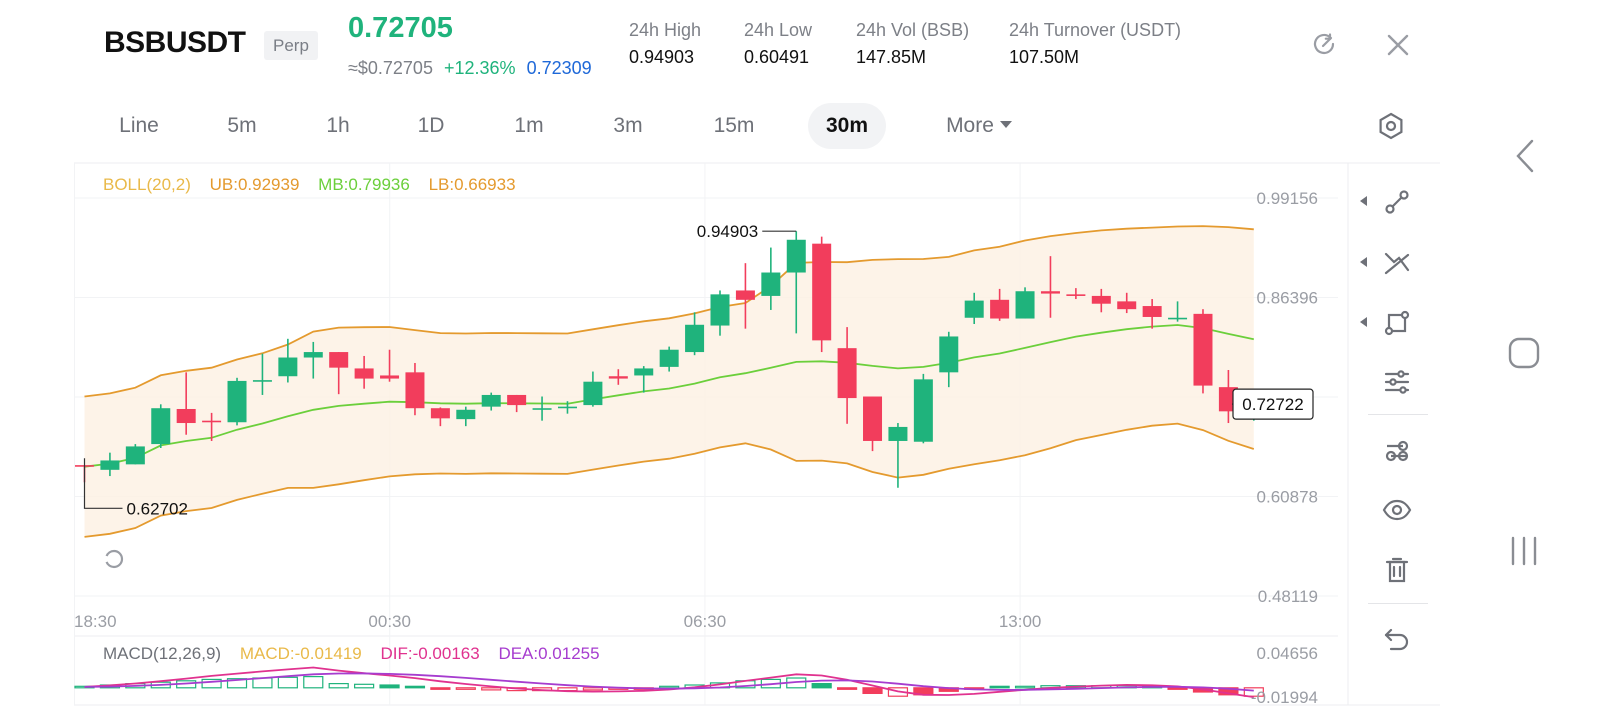  What do you see at coordinates (662, 57) in the screenshot?
I see `stat-value: 0.94903` at bounding box center [662, 57].